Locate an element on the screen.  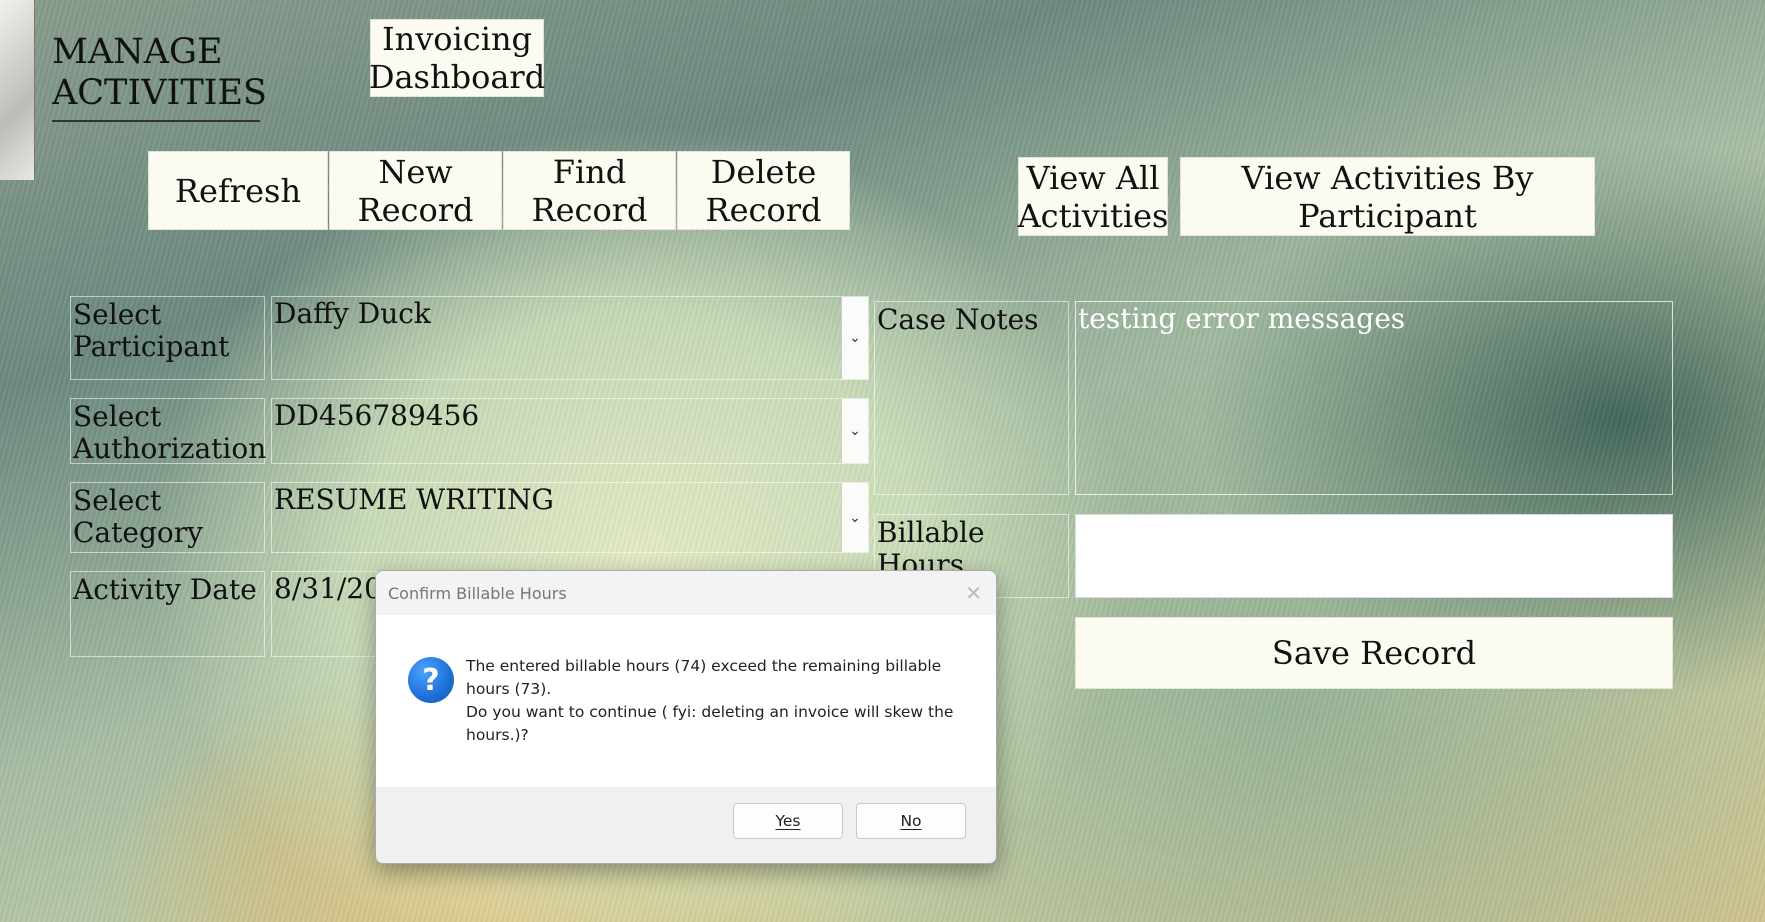
case-notes-label: Case Notes is located at coordinates (971, 398).